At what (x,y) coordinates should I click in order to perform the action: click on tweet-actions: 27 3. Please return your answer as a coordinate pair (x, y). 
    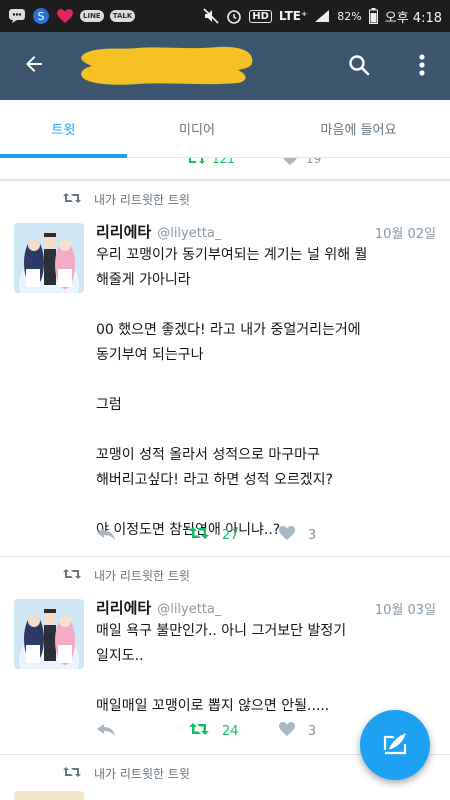
    Looking at the image, I should click on (256, 535).